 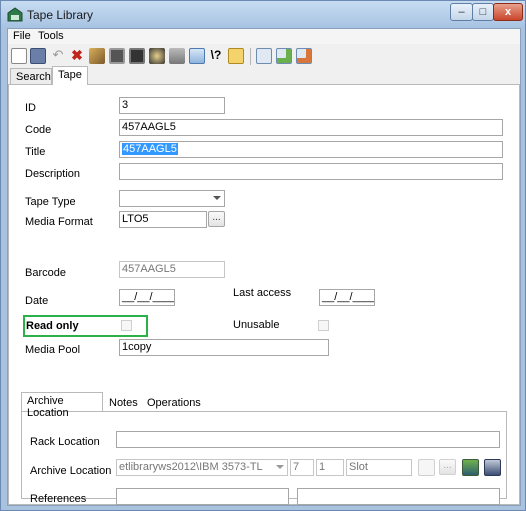 I want to click on tape-add-icon, so click(x=284, y=56).